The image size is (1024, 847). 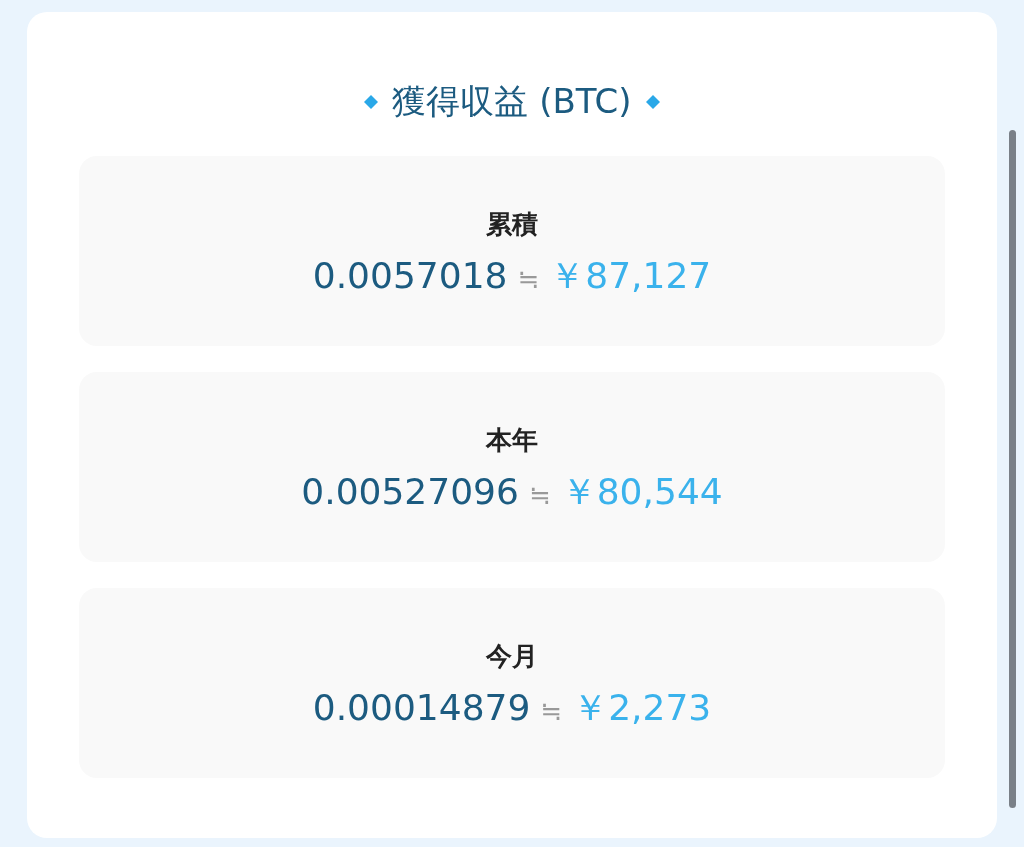 What do you see at coordinates (630, 276) in the screenshot?
I see `yen-amount: ￥87,127` at bounding box center [630, 276].